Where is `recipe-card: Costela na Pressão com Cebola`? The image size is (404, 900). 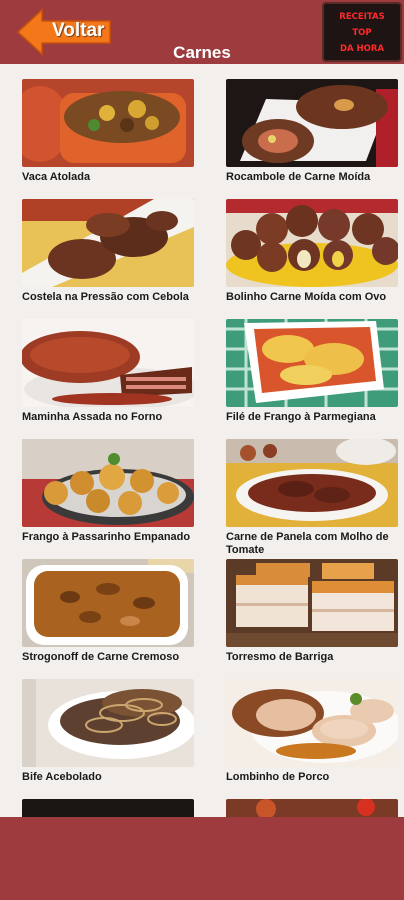
recipe-card: Costela na Pressão com Cebola is located at coordinates (108, 259).